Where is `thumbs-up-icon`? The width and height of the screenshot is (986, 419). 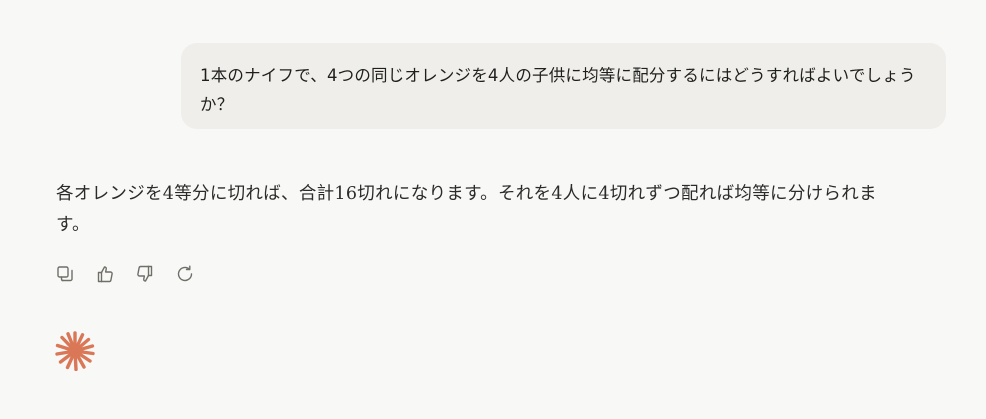 thumbs-up-icon is located at coordinates (105, 274).